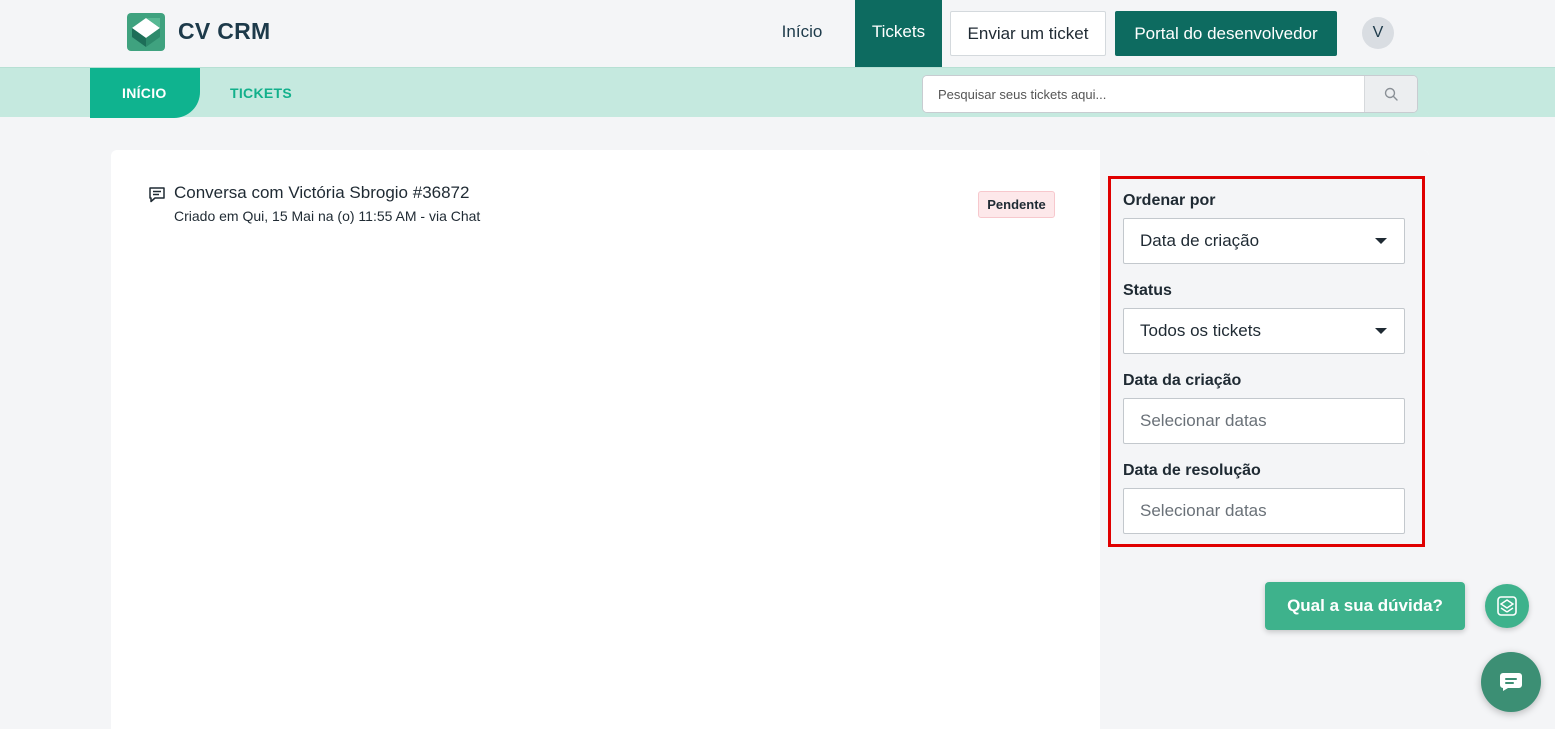 Image resolution: width=1555 pixels, height=729 pixels. Describe the element at coordinates (1028, 33) in the screenshot. I see `submit-ticket-button: Enviar um ticket` at that location.